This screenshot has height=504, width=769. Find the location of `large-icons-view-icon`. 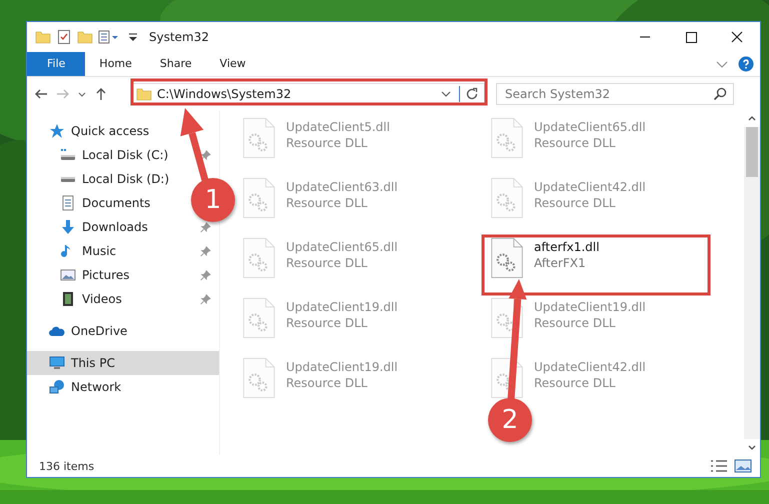

large-icons-view-icon is located at coordinates (743, 466).